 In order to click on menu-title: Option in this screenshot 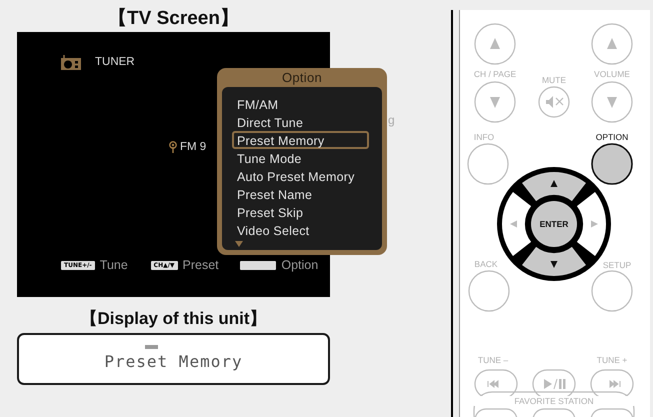, I will do `click(302, 77)`.